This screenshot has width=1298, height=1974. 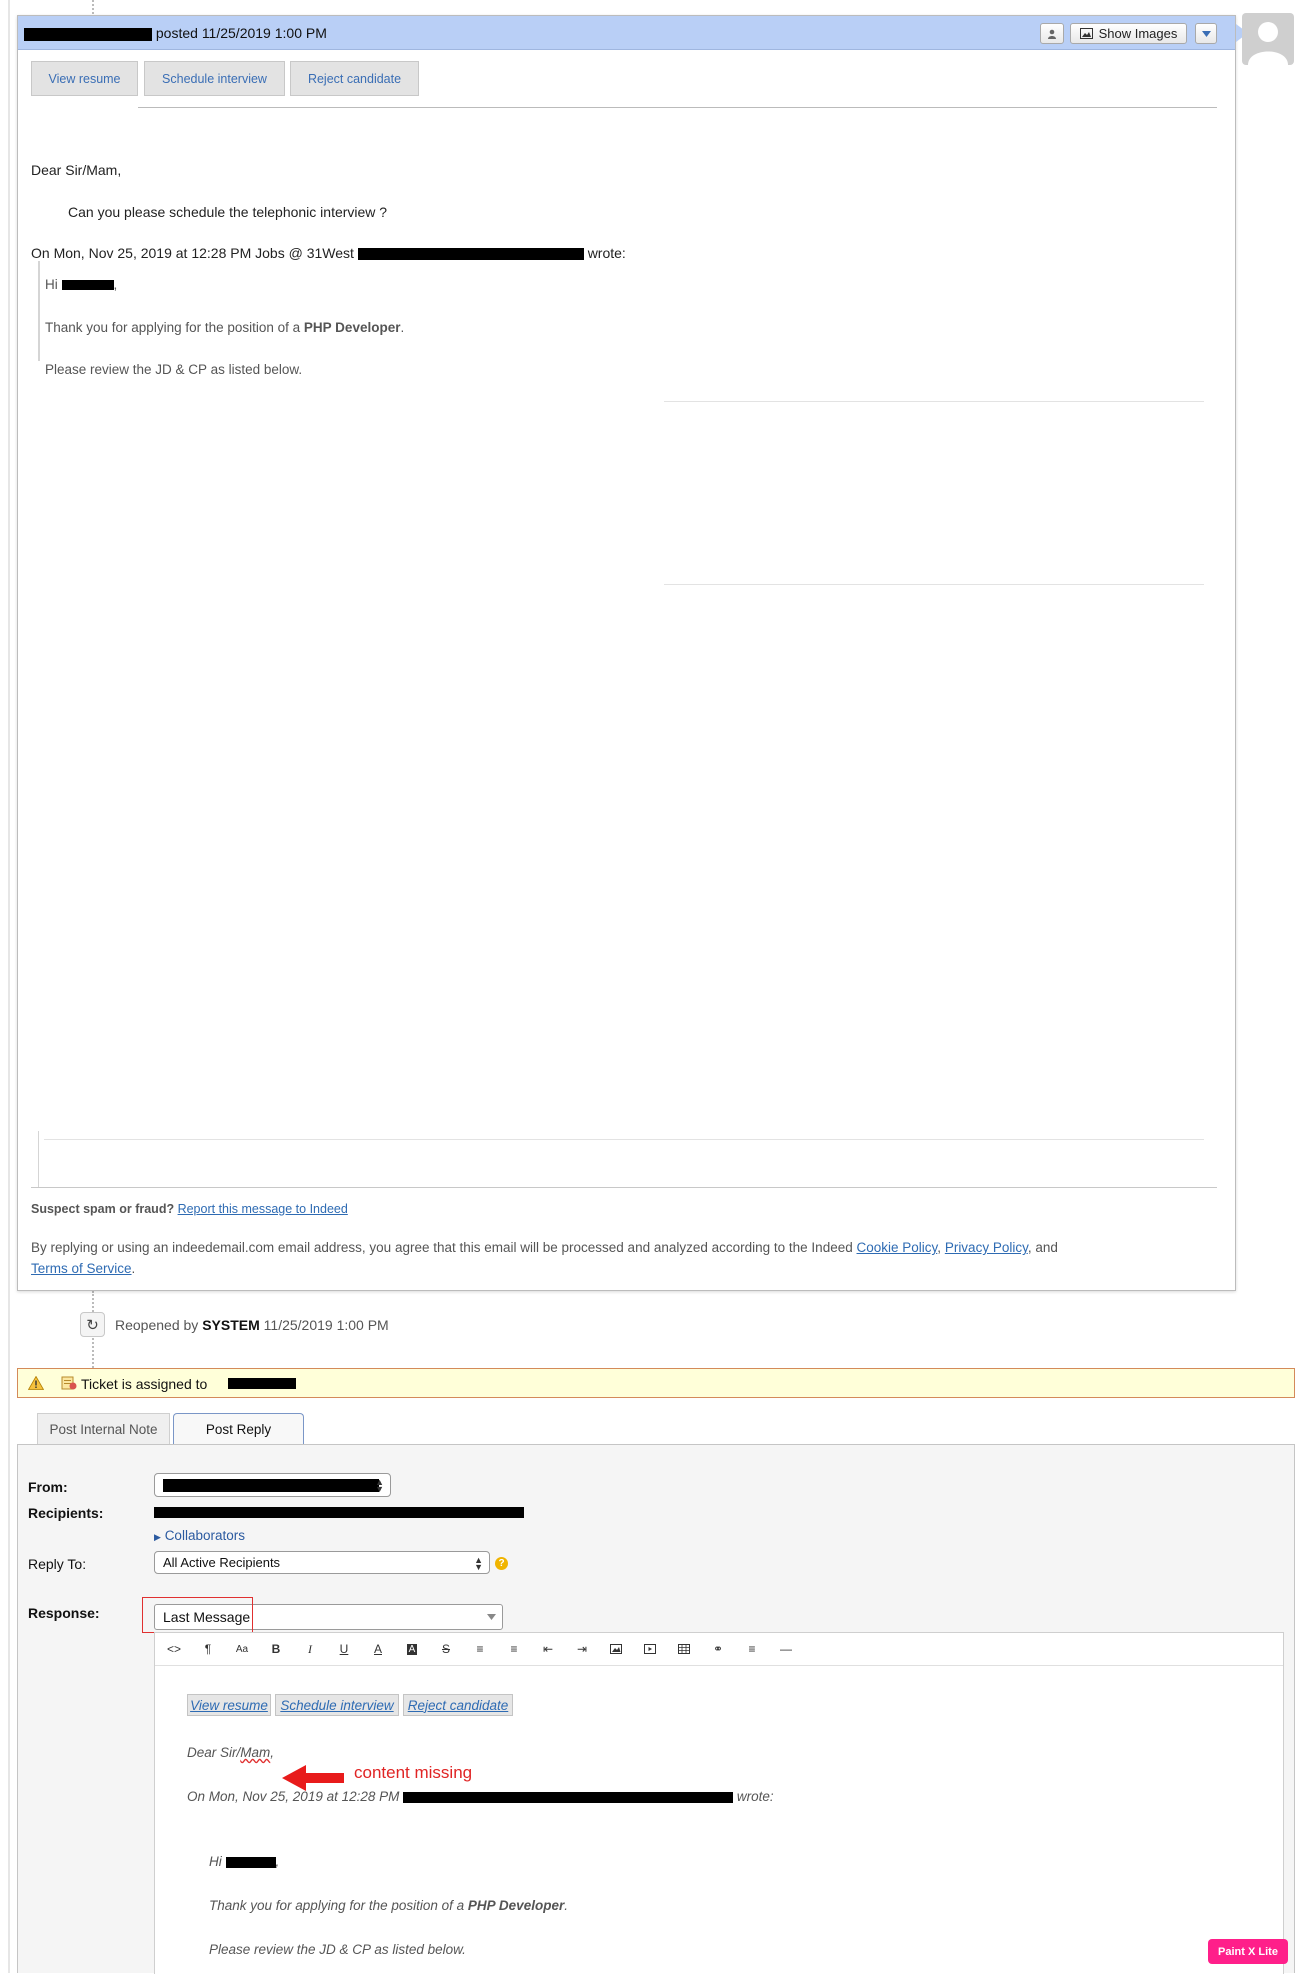 I want to click on ticket-assign-icon, so click(x=69, y=1383).